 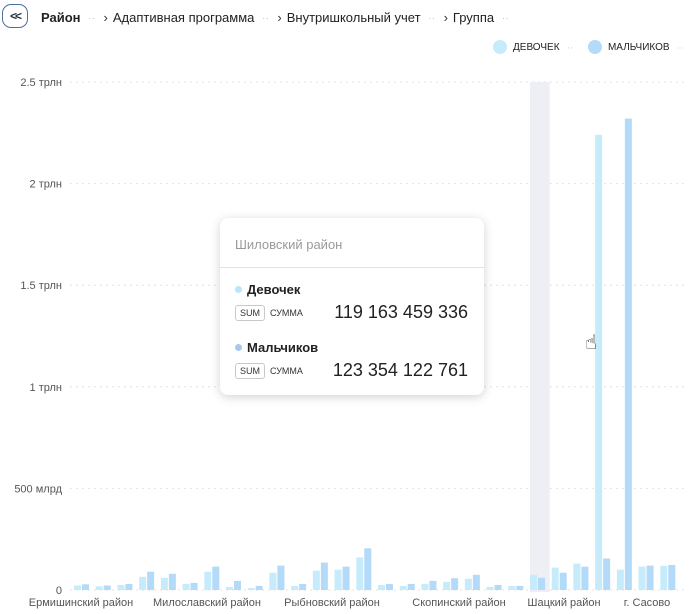 I want to click on tooltip-row-boys: Мальчиков SUM СУММА 123 354 122 761, so click(x=351, y=360).